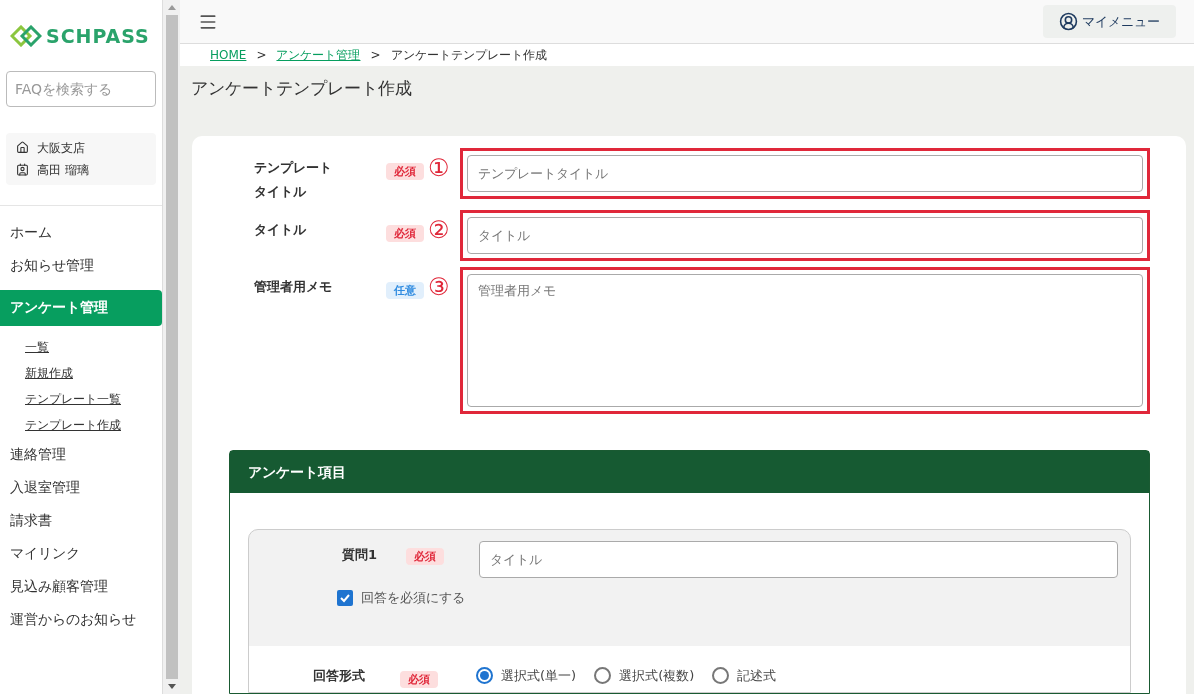  What do you see at coordinates (689, 472) in the screenshot?
I see `panel-header: アンケート項目` at bounding box center [689, 472].